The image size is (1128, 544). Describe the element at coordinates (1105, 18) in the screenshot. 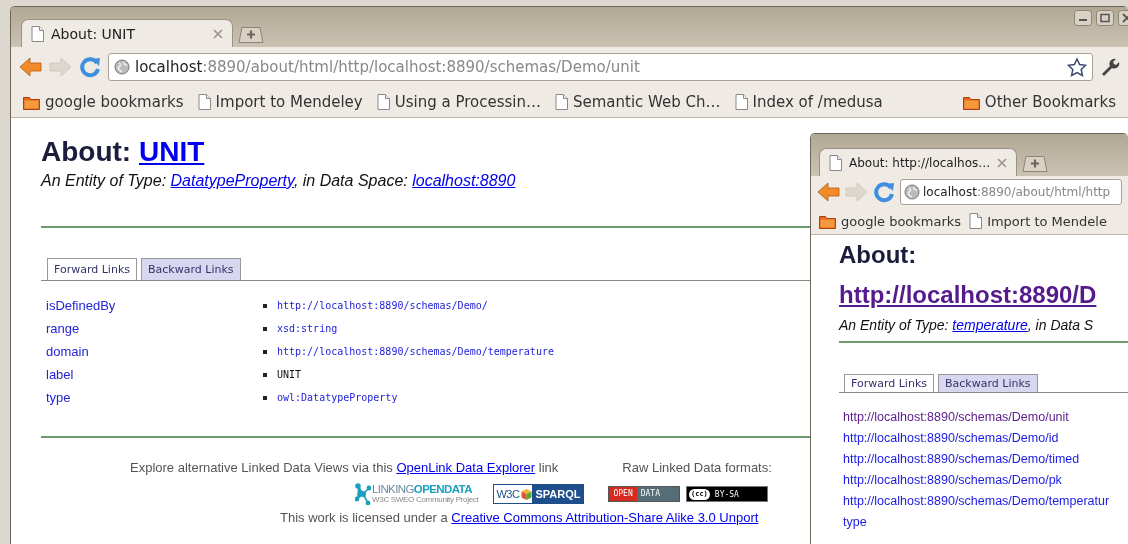

I see `maximize-icon` at that location.